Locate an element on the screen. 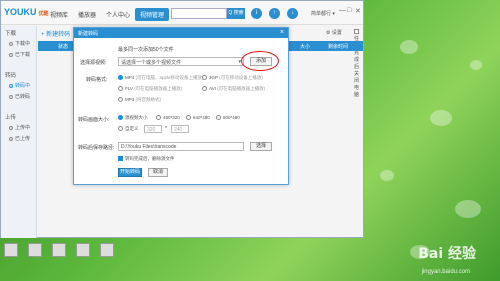 The image size is (500, 281). sidebar-section-upload: 上传 is located at coordinates (11, 118).